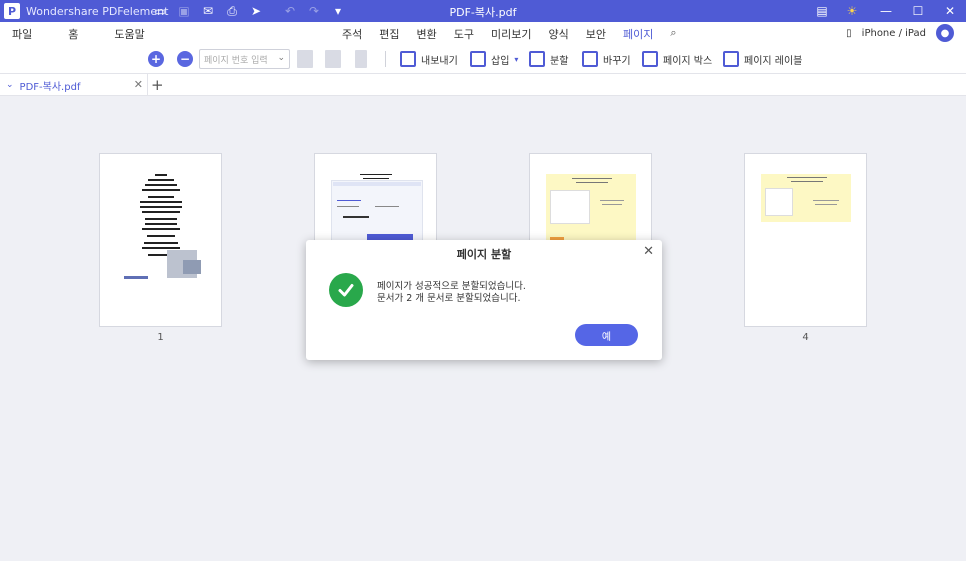  I want to click on menu-right: ▯ iPhone / iPad ●, so click(900, 33).